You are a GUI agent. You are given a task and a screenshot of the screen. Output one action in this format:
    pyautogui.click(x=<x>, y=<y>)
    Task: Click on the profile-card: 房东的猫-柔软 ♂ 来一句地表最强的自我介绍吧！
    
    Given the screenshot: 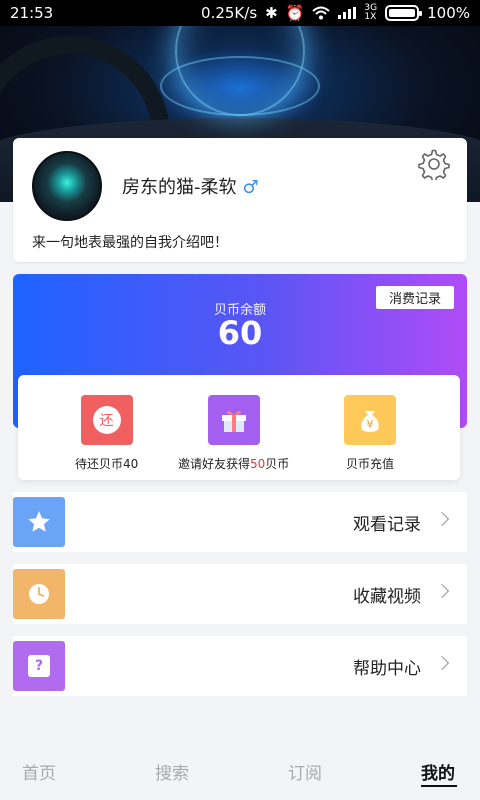 What is the action you would take?
    pyautogui.click(x=240, y=200)
    